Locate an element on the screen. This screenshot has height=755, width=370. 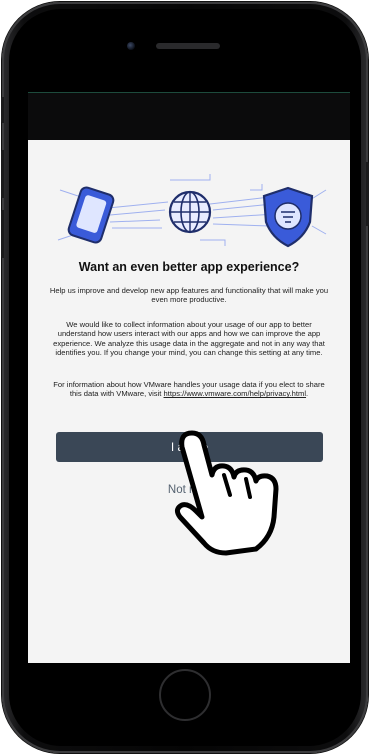
shield-icon is located at coordinates (288, 217).